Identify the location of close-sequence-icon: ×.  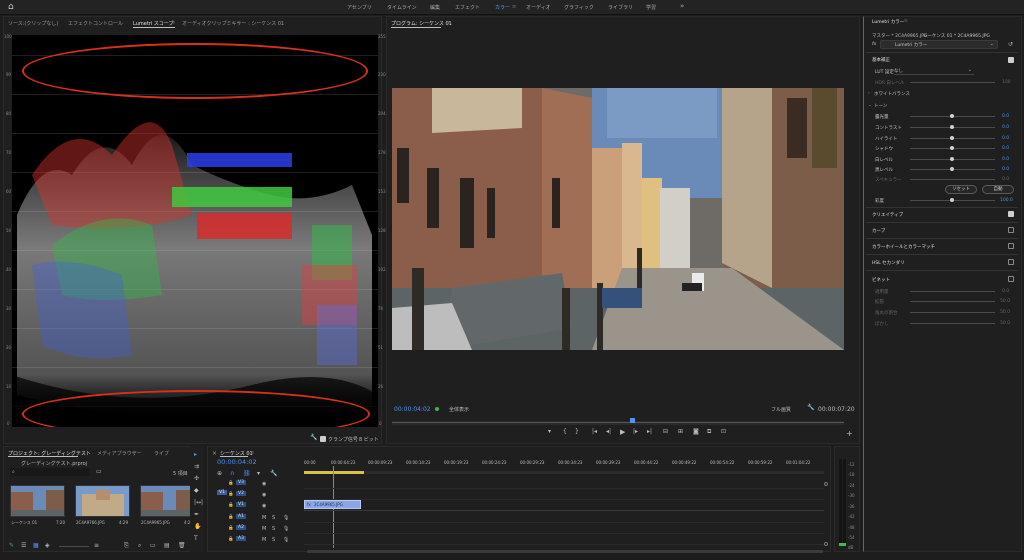
(214, 453).